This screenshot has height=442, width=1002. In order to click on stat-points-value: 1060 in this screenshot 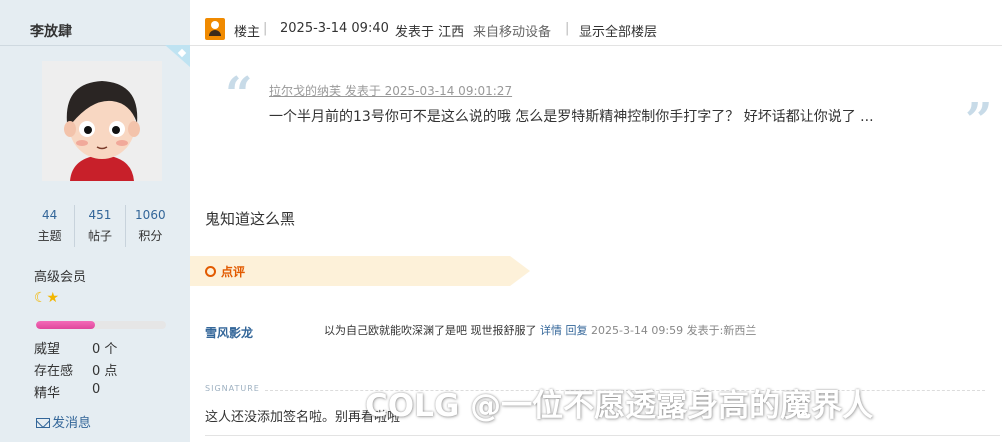, I will do `click(150, 215)`.